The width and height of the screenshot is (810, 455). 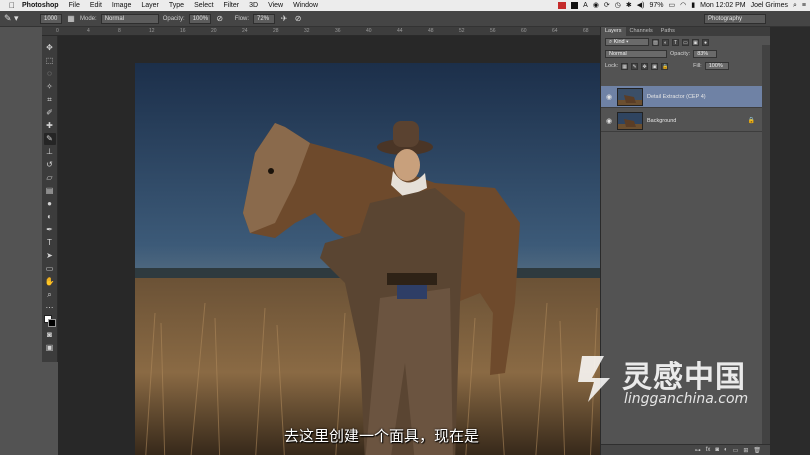 I want to click on brush-tool-preset-icon: ✎ ▾, so click(x=16, y=19).